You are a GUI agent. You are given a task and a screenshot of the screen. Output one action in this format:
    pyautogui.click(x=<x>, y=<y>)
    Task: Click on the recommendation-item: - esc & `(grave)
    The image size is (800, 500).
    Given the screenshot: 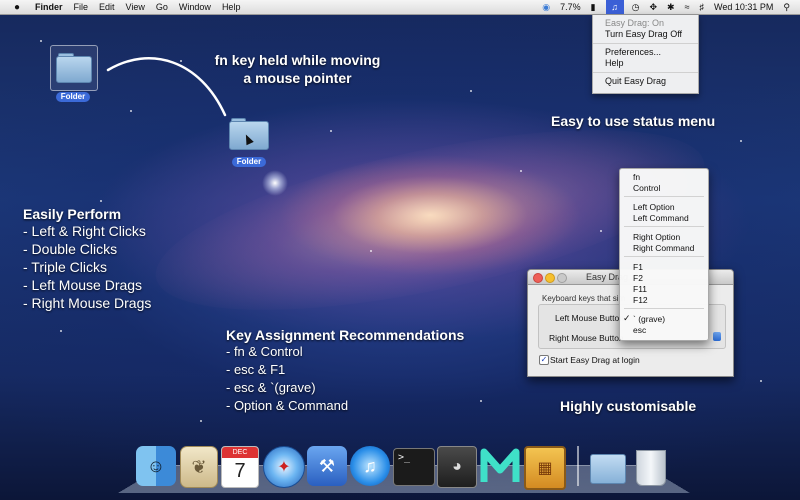 What is the action you would take?
    pyautogui.click(x=271, y=387)
    